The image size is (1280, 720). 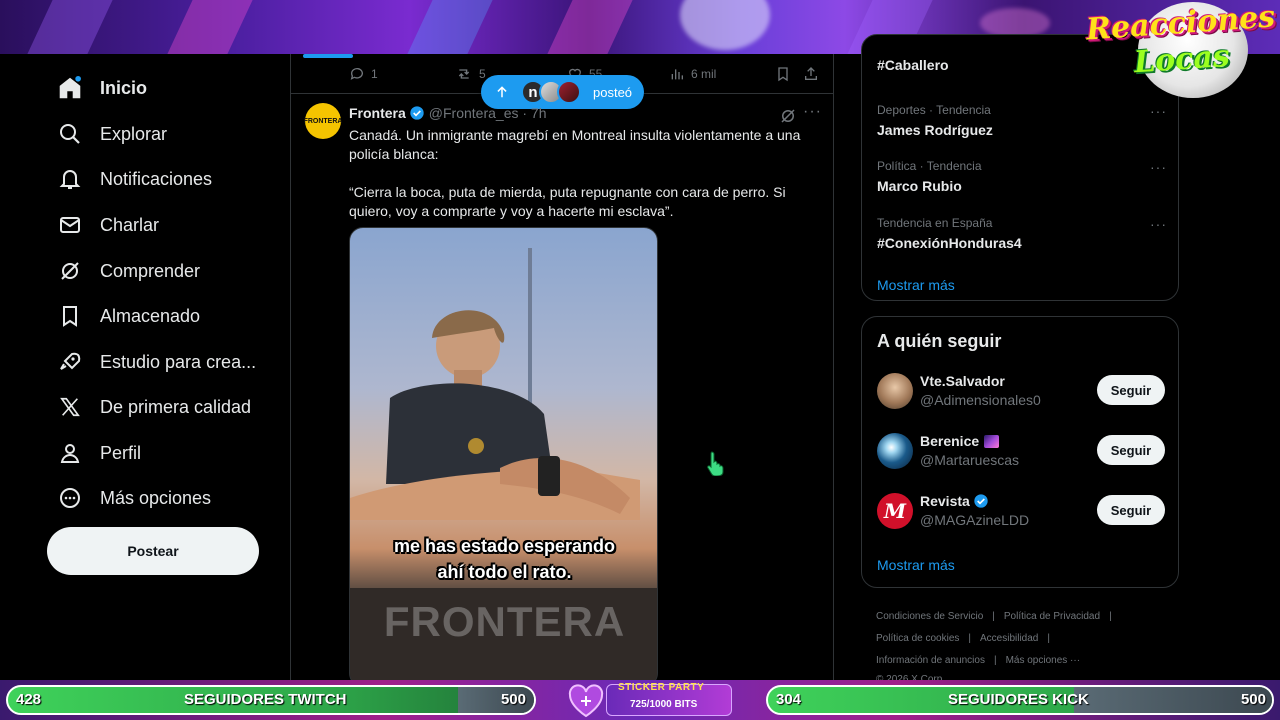 What do you see at coordinates (356, 74) in the screenshot?
I see `reply-icon` at bounding box center [356, 74].